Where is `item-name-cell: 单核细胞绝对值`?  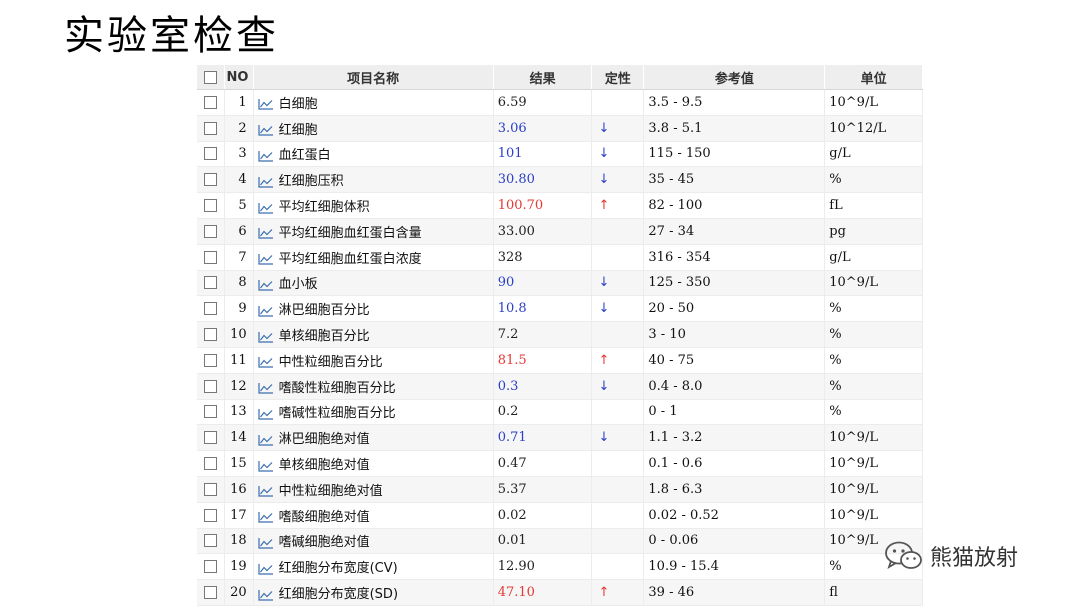 item-name-cell: 单核细胞绝对值 is located at coordinates (373, 463).